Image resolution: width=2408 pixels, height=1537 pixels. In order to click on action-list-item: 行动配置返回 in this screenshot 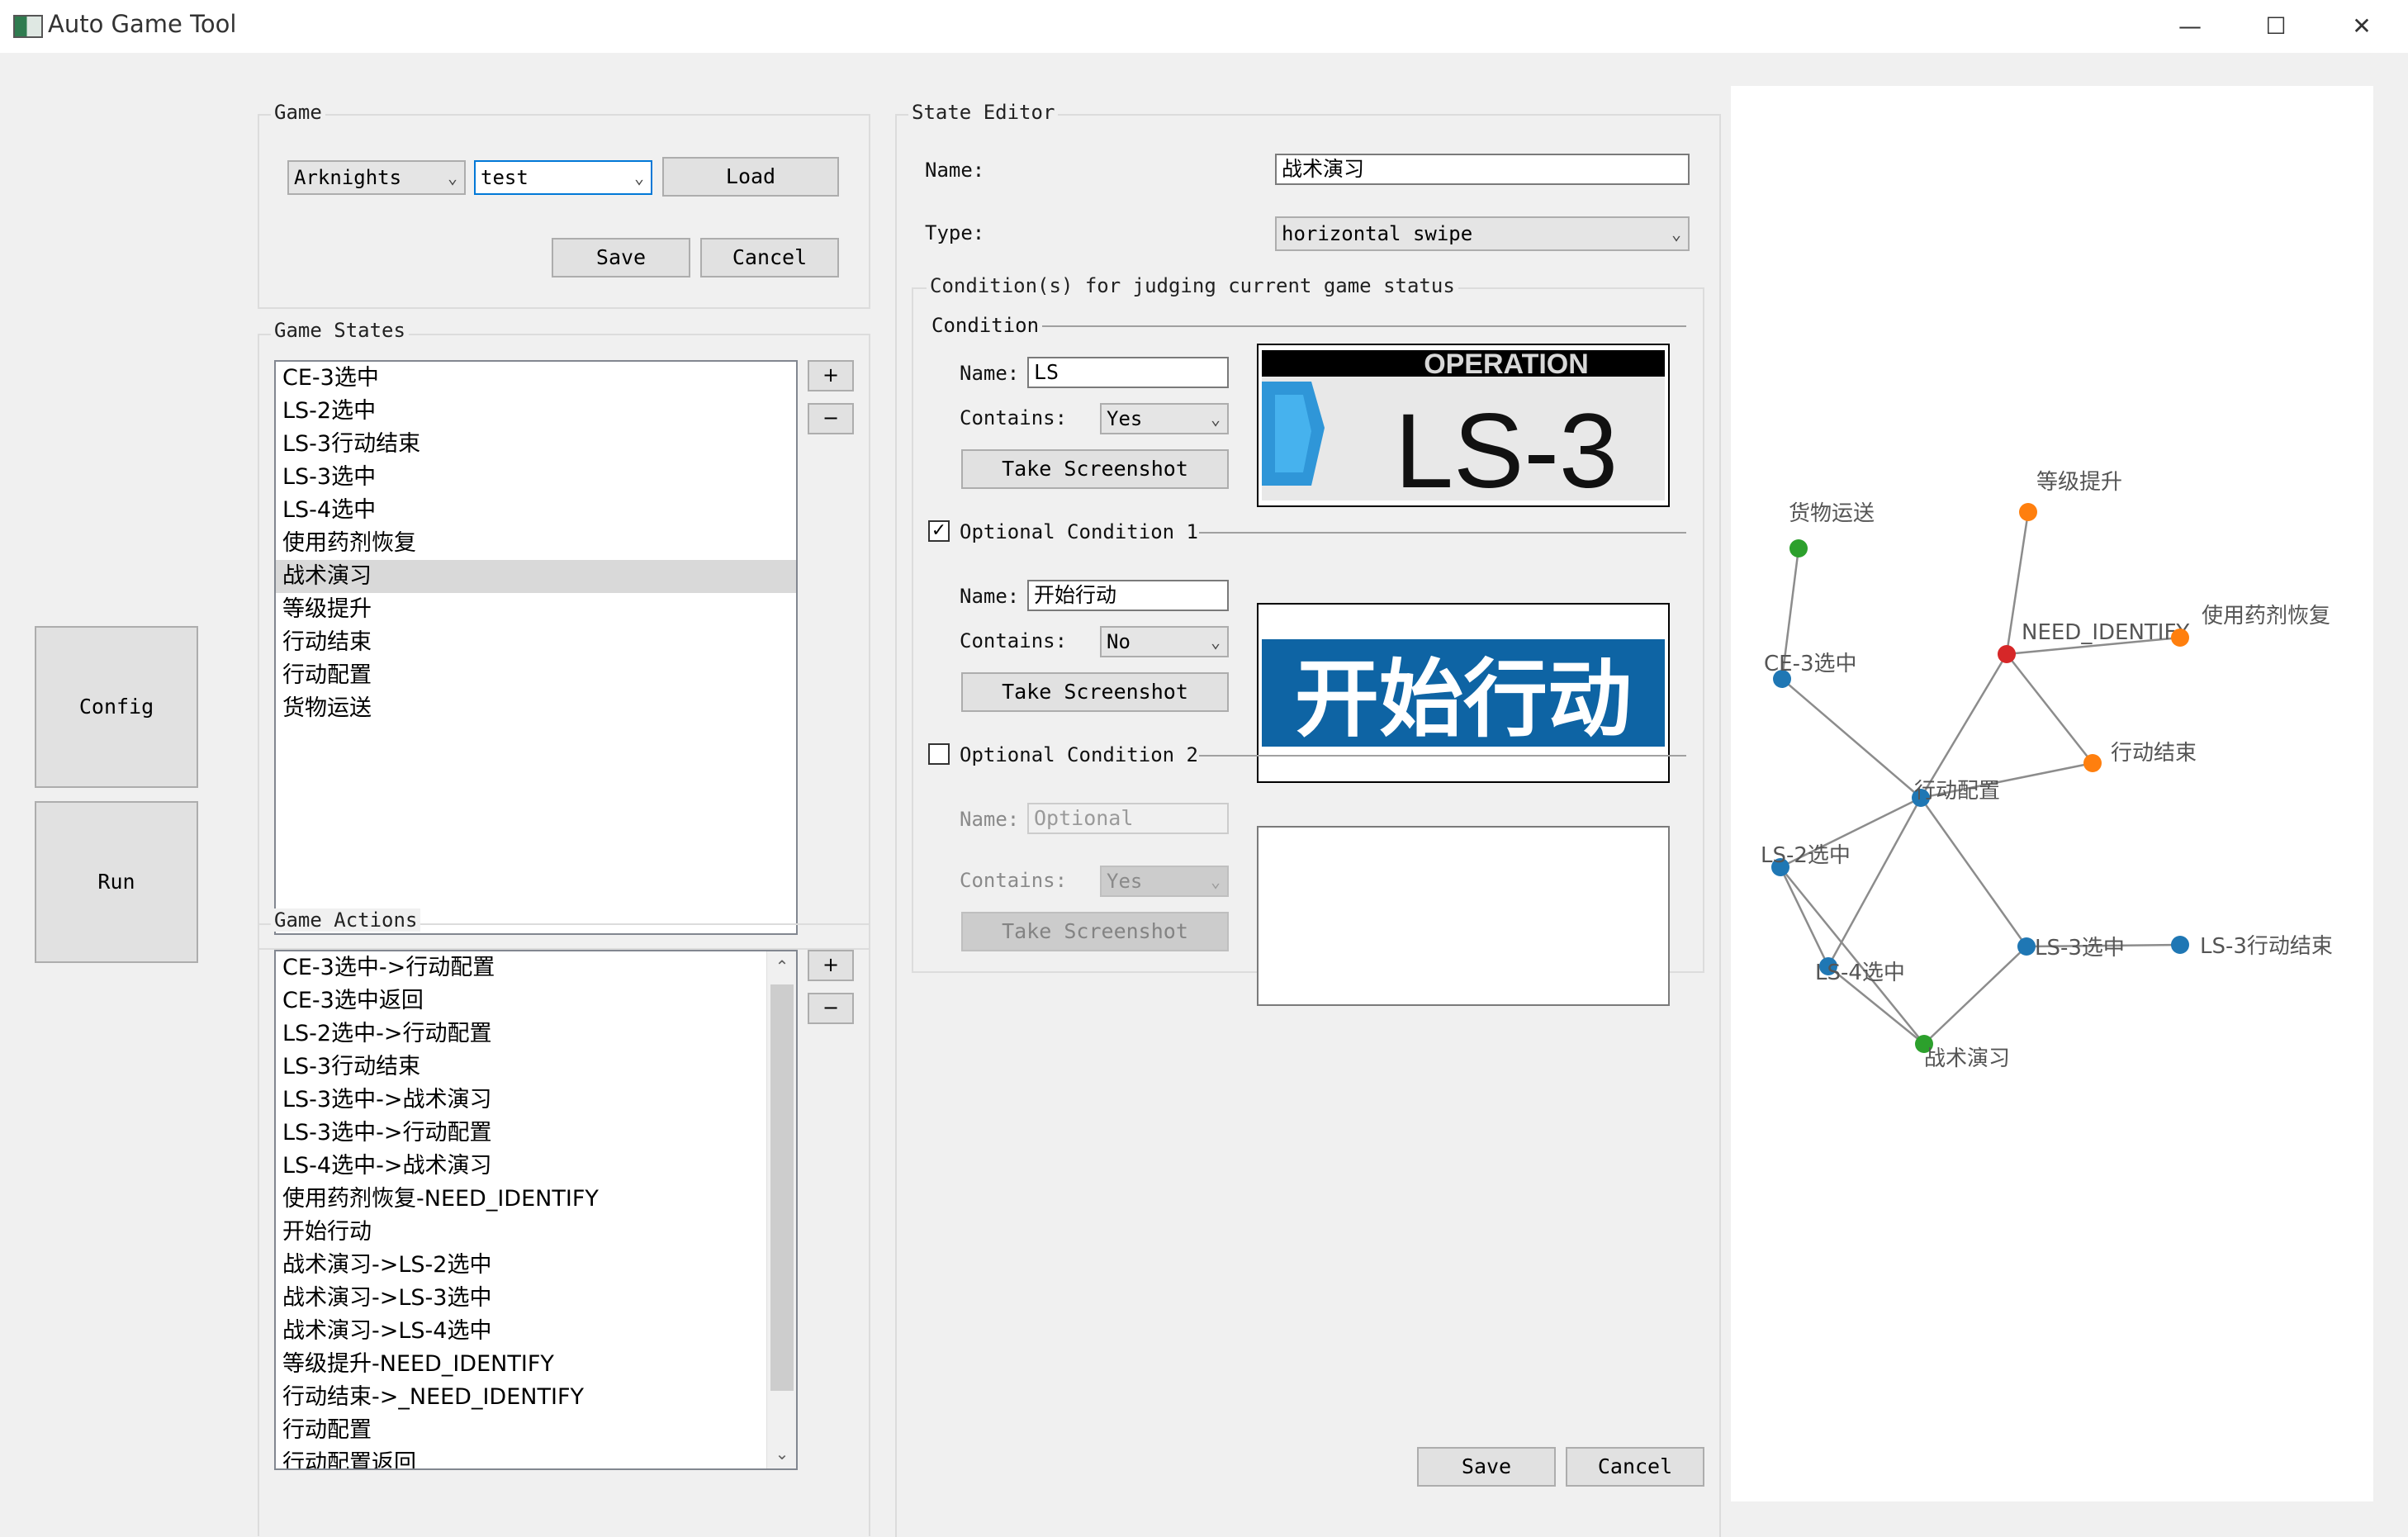, I will do `click(521, 1457)`.